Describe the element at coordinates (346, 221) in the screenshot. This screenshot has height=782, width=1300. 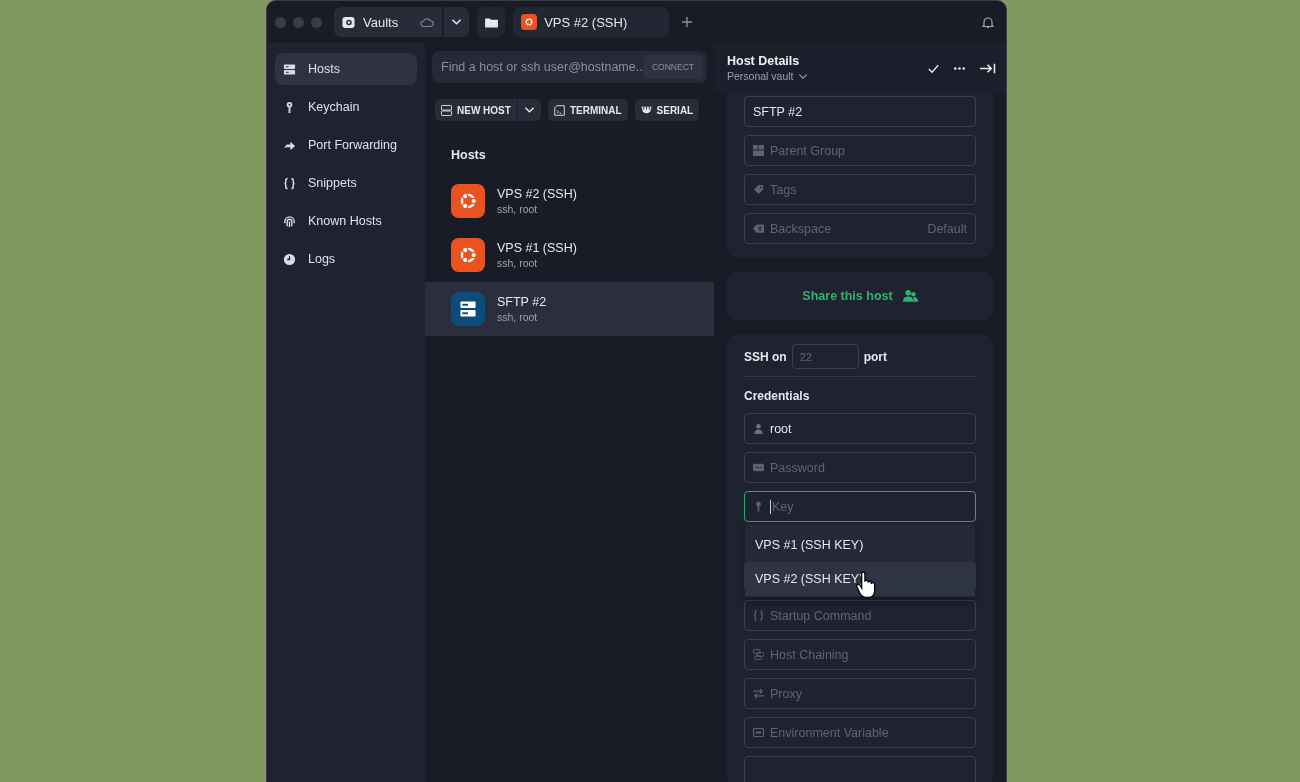
I see `sidebar-item: Known Hosts` at that location.